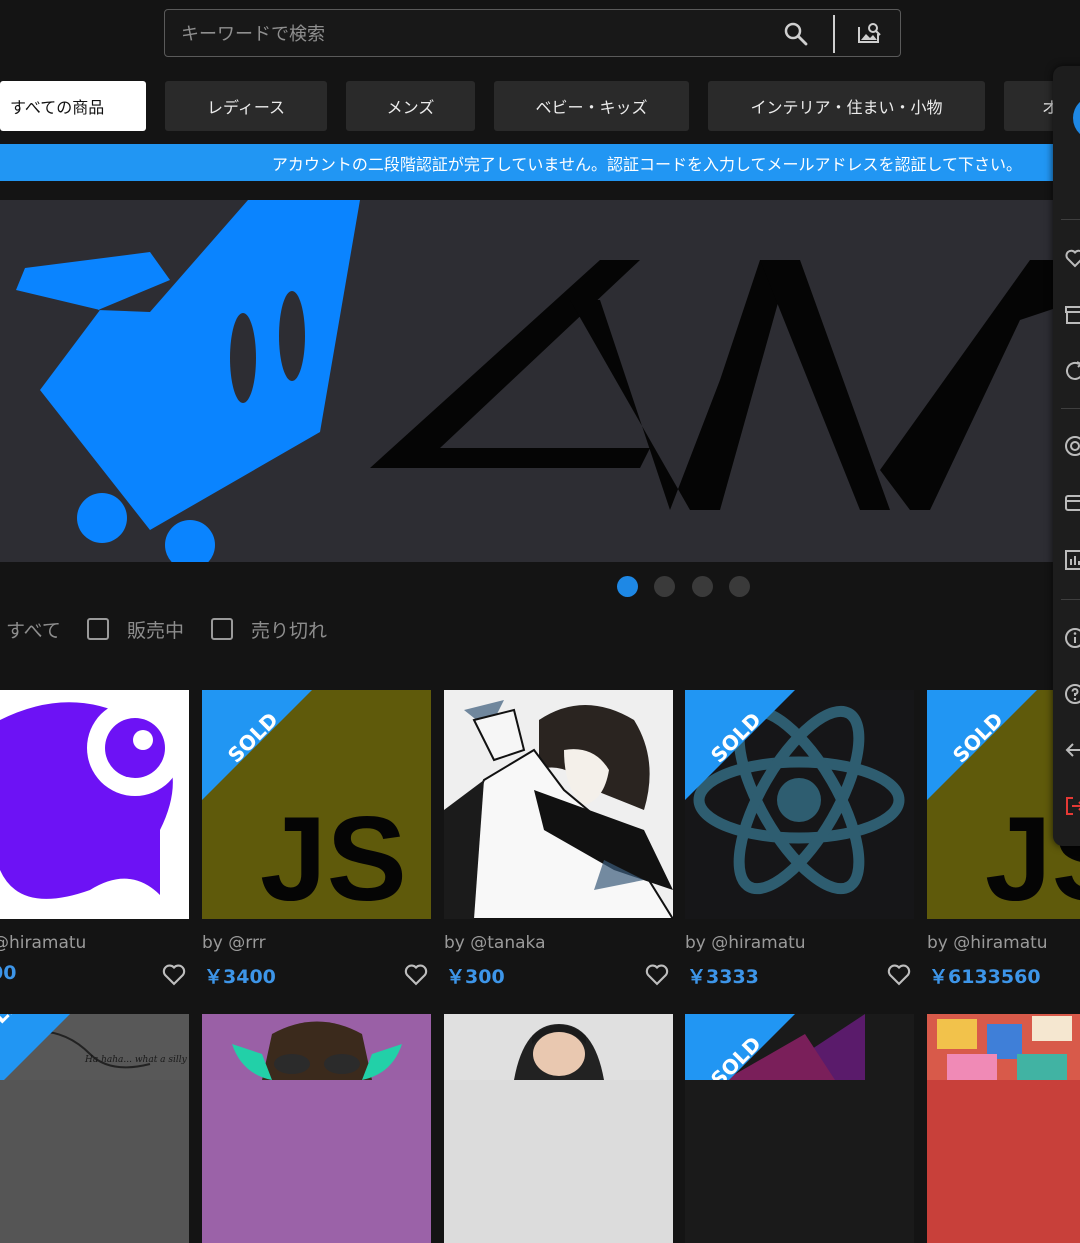 The width and height of the screenshot is (1080, 1243). Describe the element at coordinates (475, 977) in the screenshot. I see `product-price: ￥300` at that location.